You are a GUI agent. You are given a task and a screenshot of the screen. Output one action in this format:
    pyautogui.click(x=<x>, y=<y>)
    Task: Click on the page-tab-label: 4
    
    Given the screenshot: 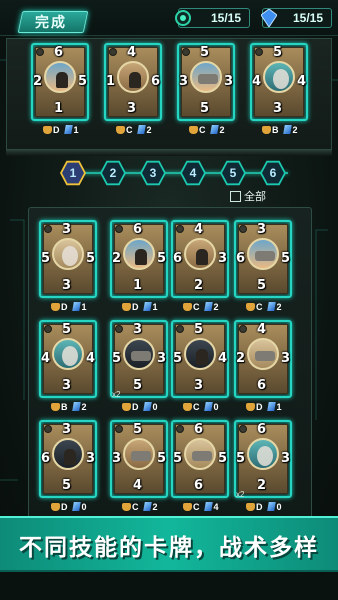 What is the action you would take?
    pyautogui.click(x=193, y=173)
    